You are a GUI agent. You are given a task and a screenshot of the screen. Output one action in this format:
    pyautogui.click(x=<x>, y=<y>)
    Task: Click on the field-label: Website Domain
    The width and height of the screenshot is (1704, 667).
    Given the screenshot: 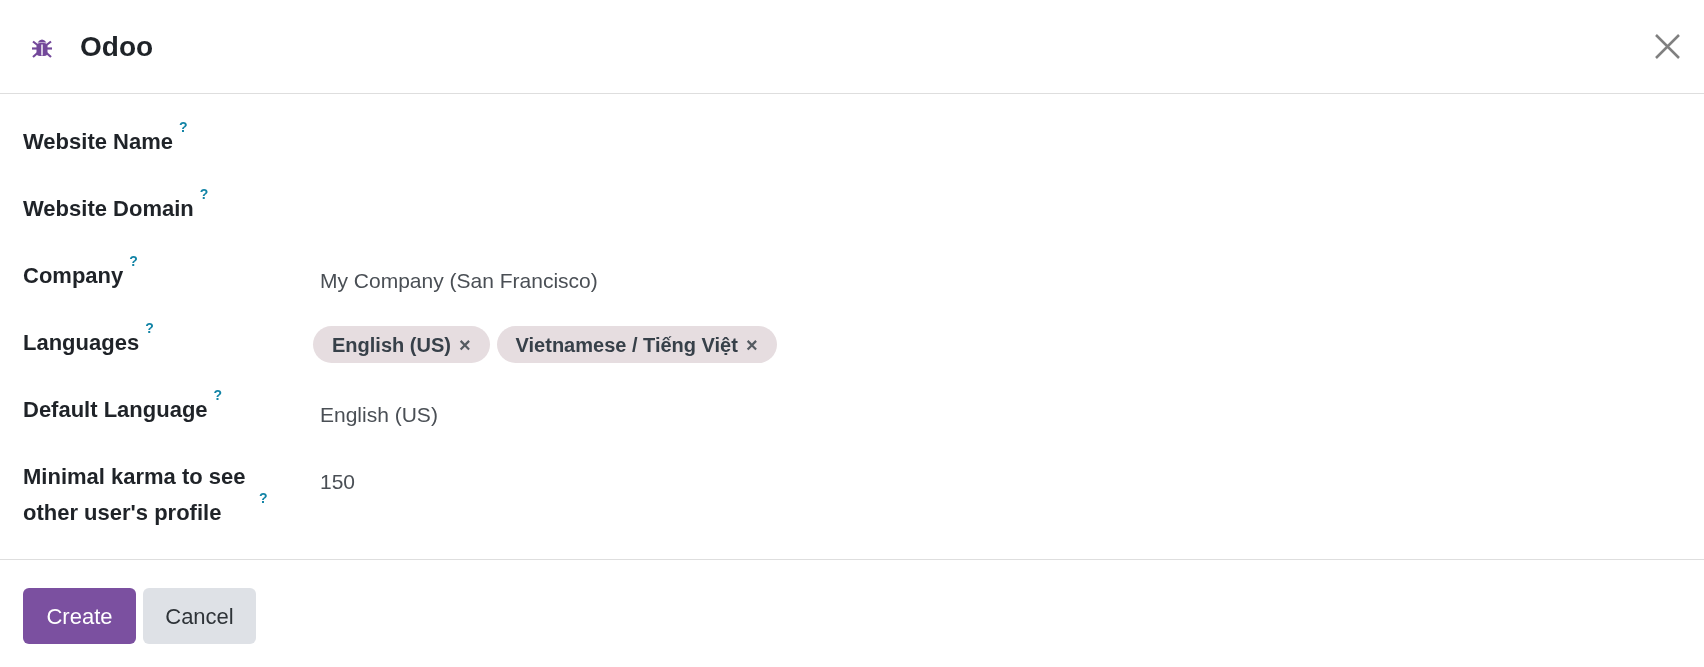 What is the action you would take?
    pyautogui.click(x=108, y=209)
    